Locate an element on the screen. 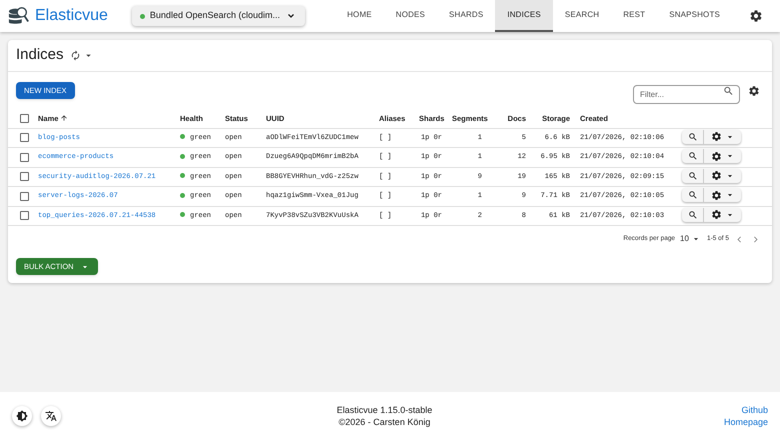  nav-tab: REST is located at coordinates (634, 16).